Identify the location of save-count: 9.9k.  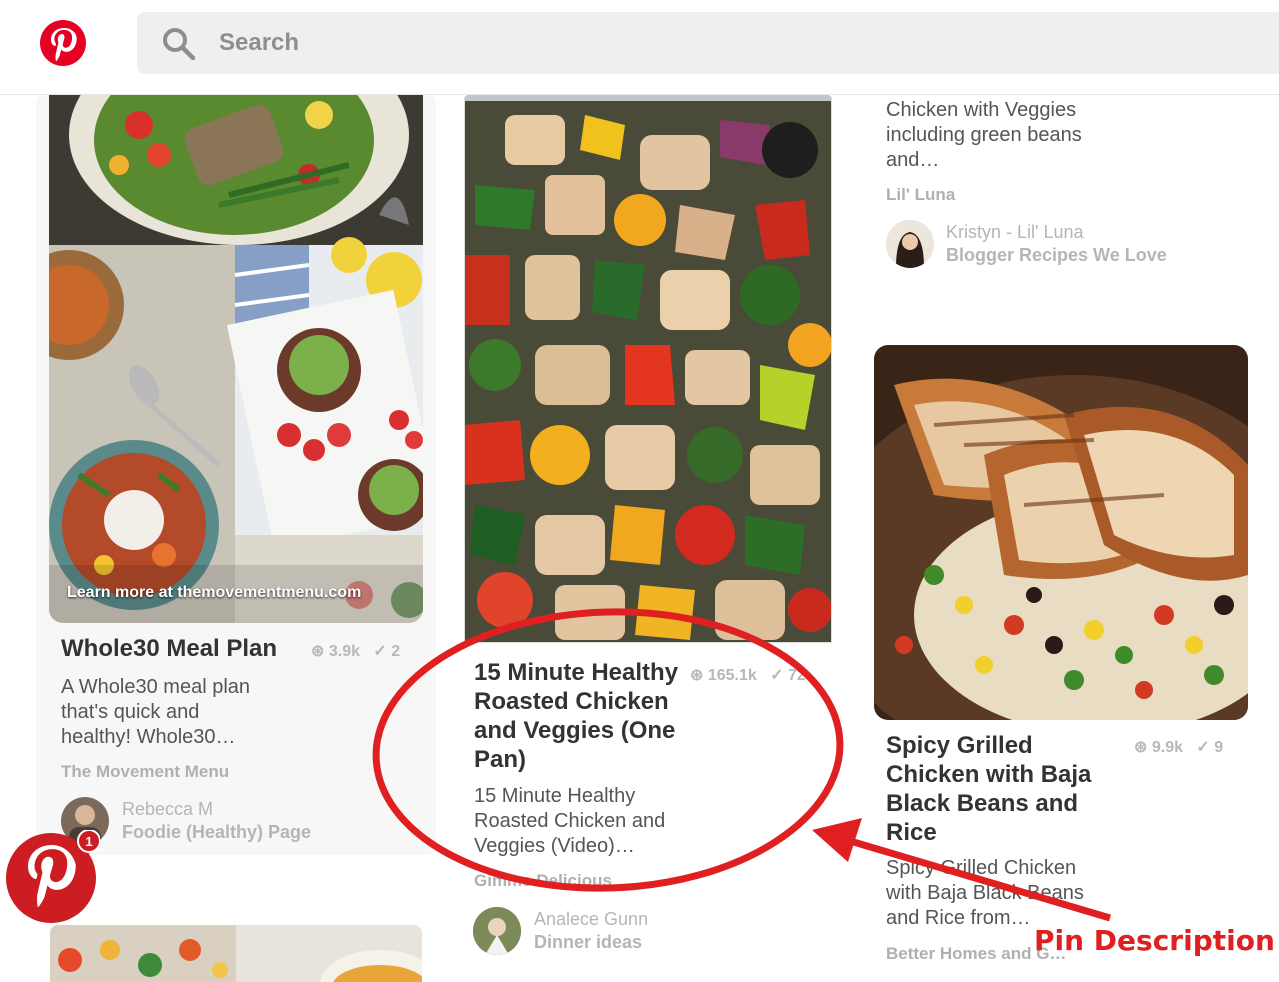
(1167, 747).